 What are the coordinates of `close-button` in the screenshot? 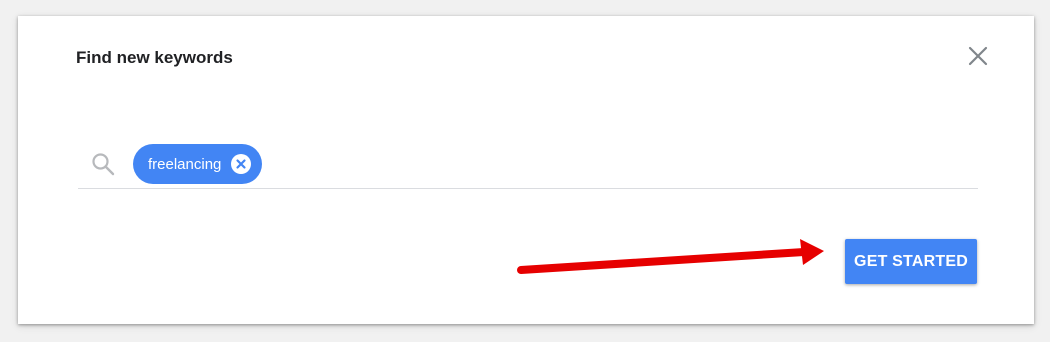 It's located at (978, 56).